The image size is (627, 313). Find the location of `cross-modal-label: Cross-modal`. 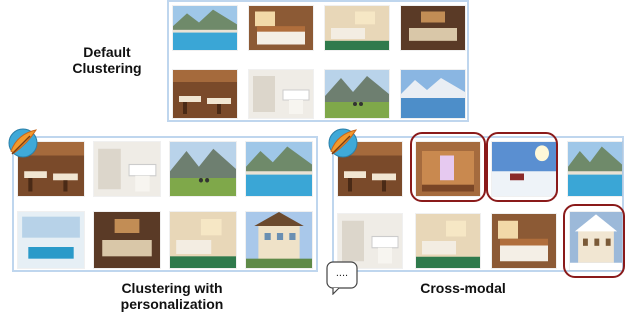

cross-modal-label: Cross-modal is located at coordinates (463, 288).